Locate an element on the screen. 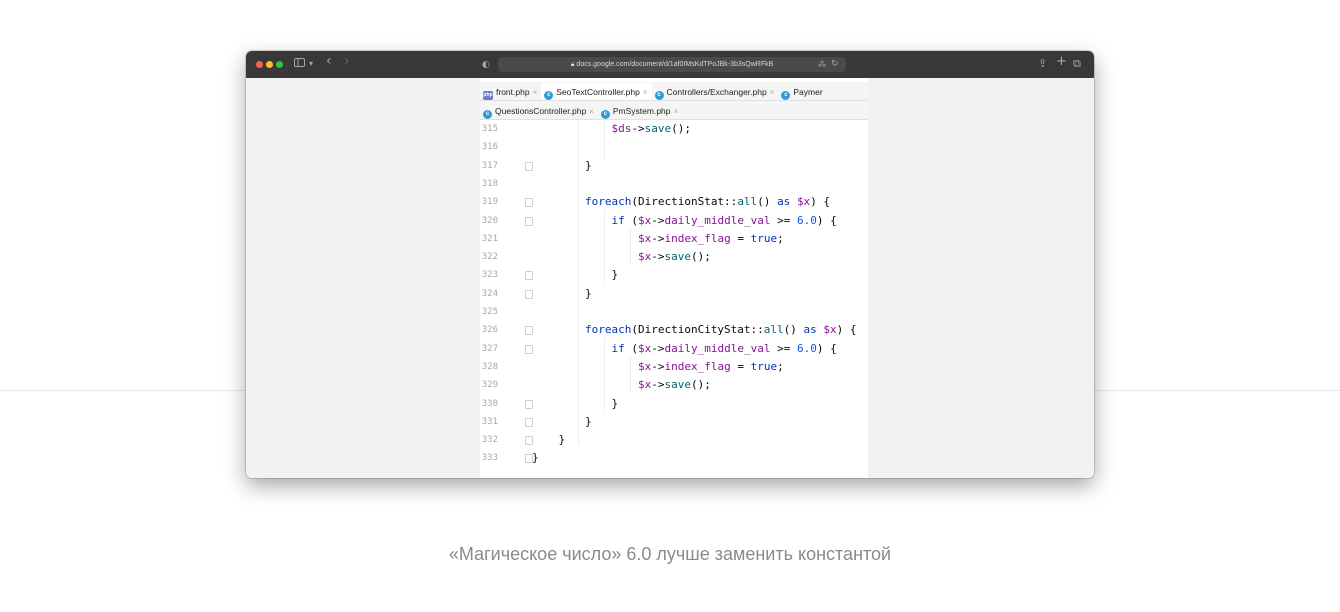 The image size is (1340, 612). code-line: 320 if ($x->daily_middle_val >= 6.0) { is located at coordinates (674, 221).